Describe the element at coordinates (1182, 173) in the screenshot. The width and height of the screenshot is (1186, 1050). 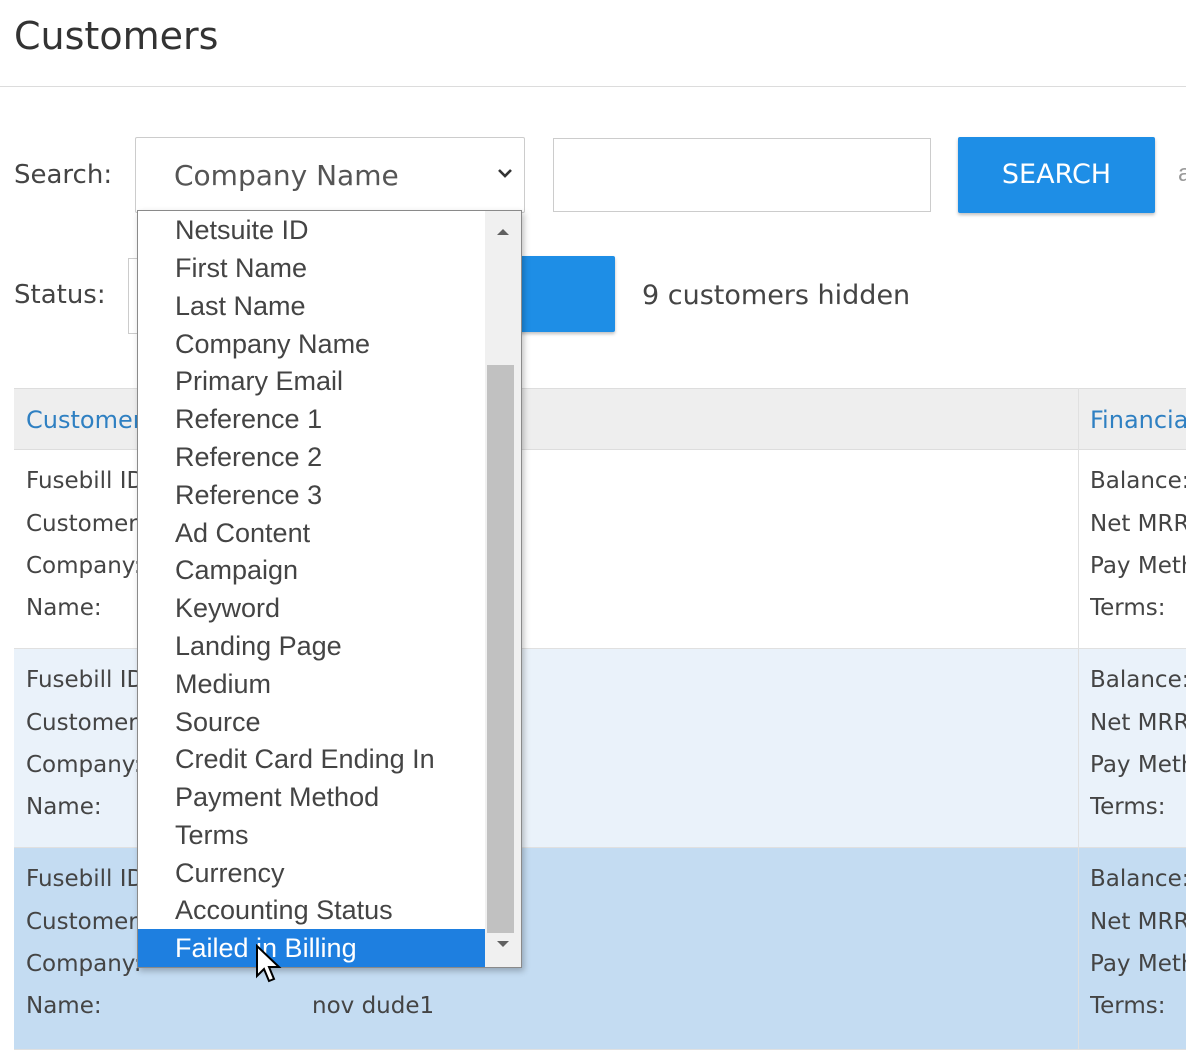
I see `truncated-text: a` at that location.